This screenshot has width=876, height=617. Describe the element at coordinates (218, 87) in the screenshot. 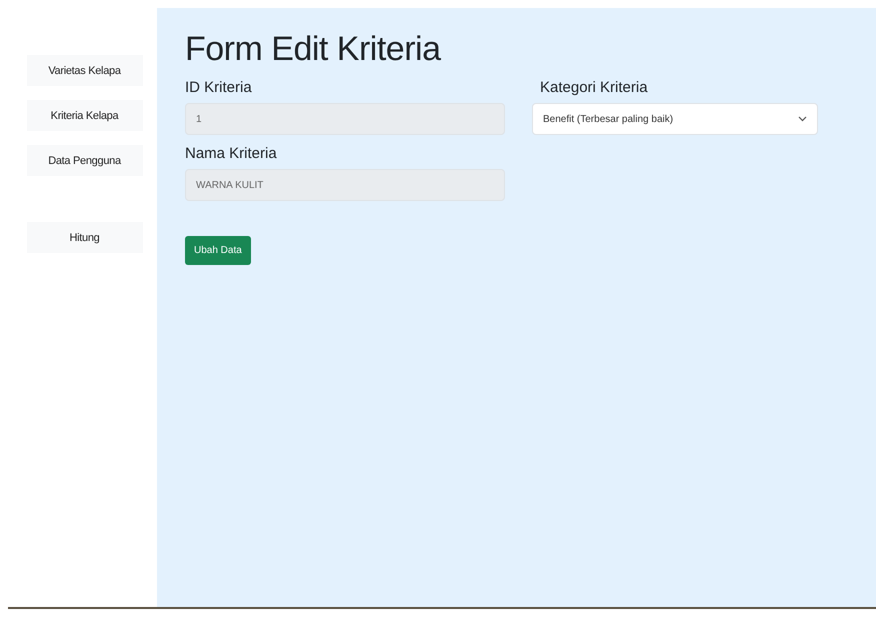

I see `field-label: ID Kriteria` at that location.